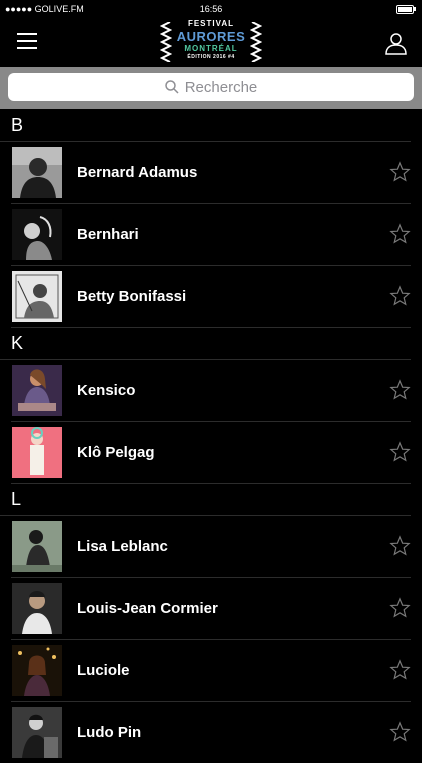 The width and height of the screenshot is (422, 763). I want to click on battery-tip, so click(415, 9).